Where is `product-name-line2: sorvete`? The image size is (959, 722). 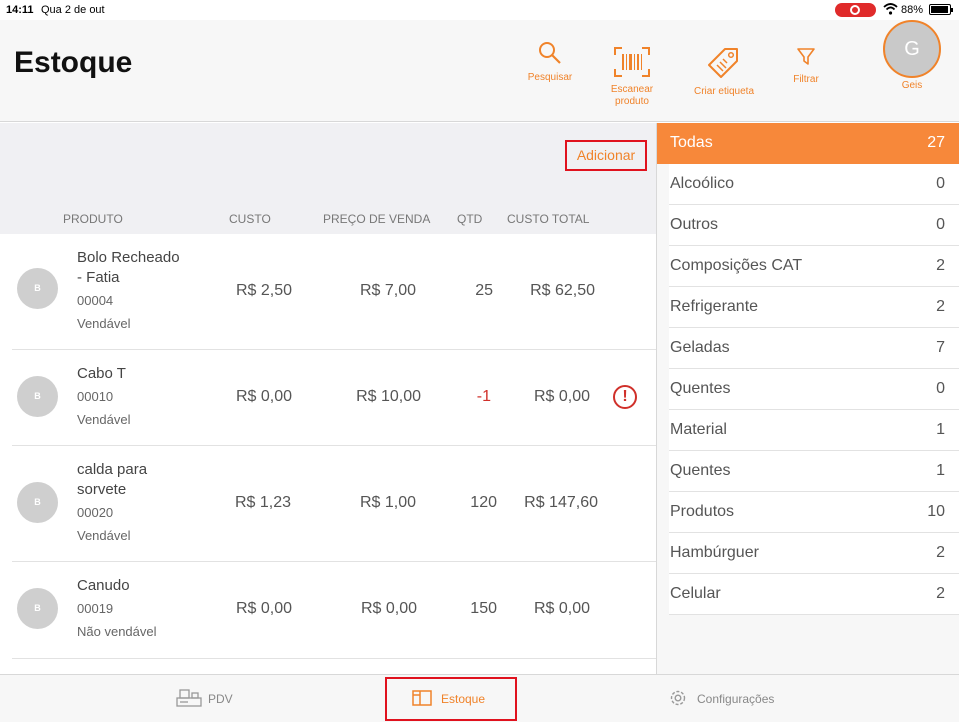 product-name-line2: sorvete is located at coordinates (102, 489).